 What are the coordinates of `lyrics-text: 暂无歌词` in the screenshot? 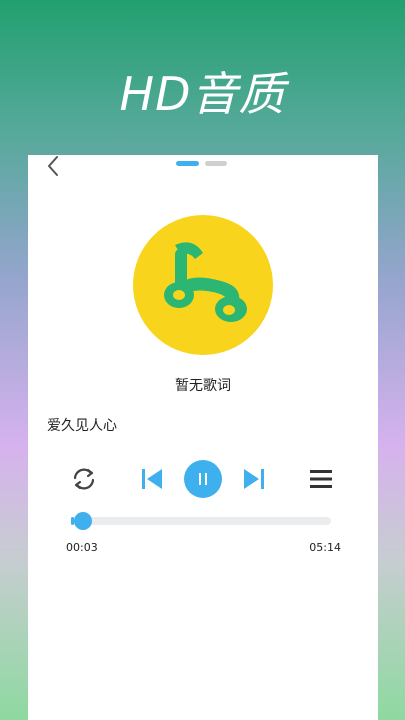 It's located at (203, 386).